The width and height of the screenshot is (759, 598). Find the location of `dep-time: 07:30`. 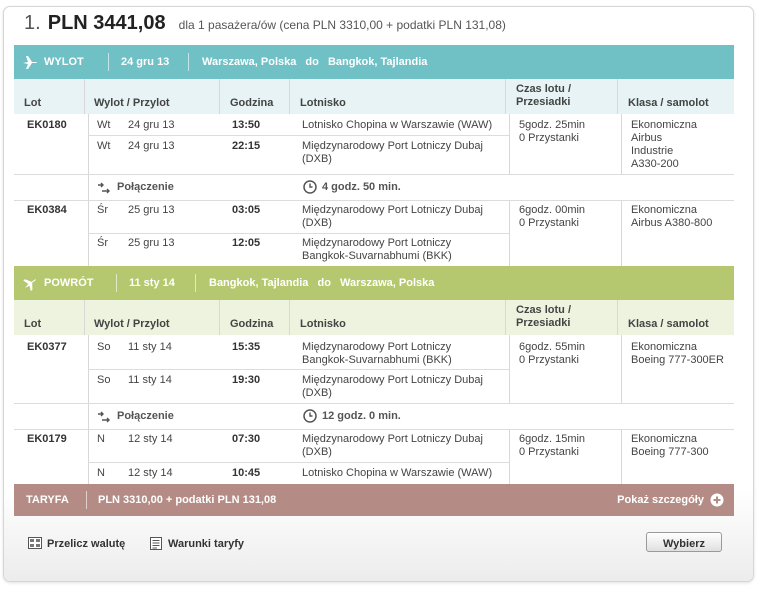

dep-time: 07:30 is located at coordinates (246, 439).